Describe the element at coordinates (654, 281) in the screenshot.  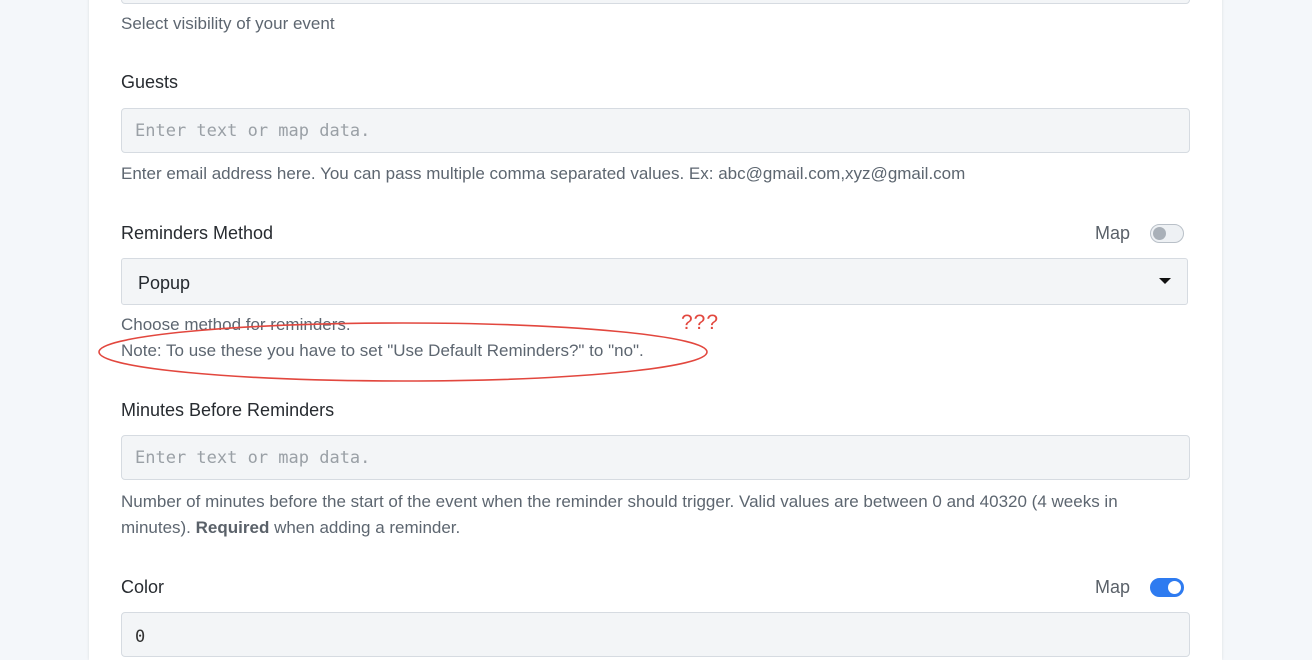
I see `reminders-method-select: Popup` at that location.